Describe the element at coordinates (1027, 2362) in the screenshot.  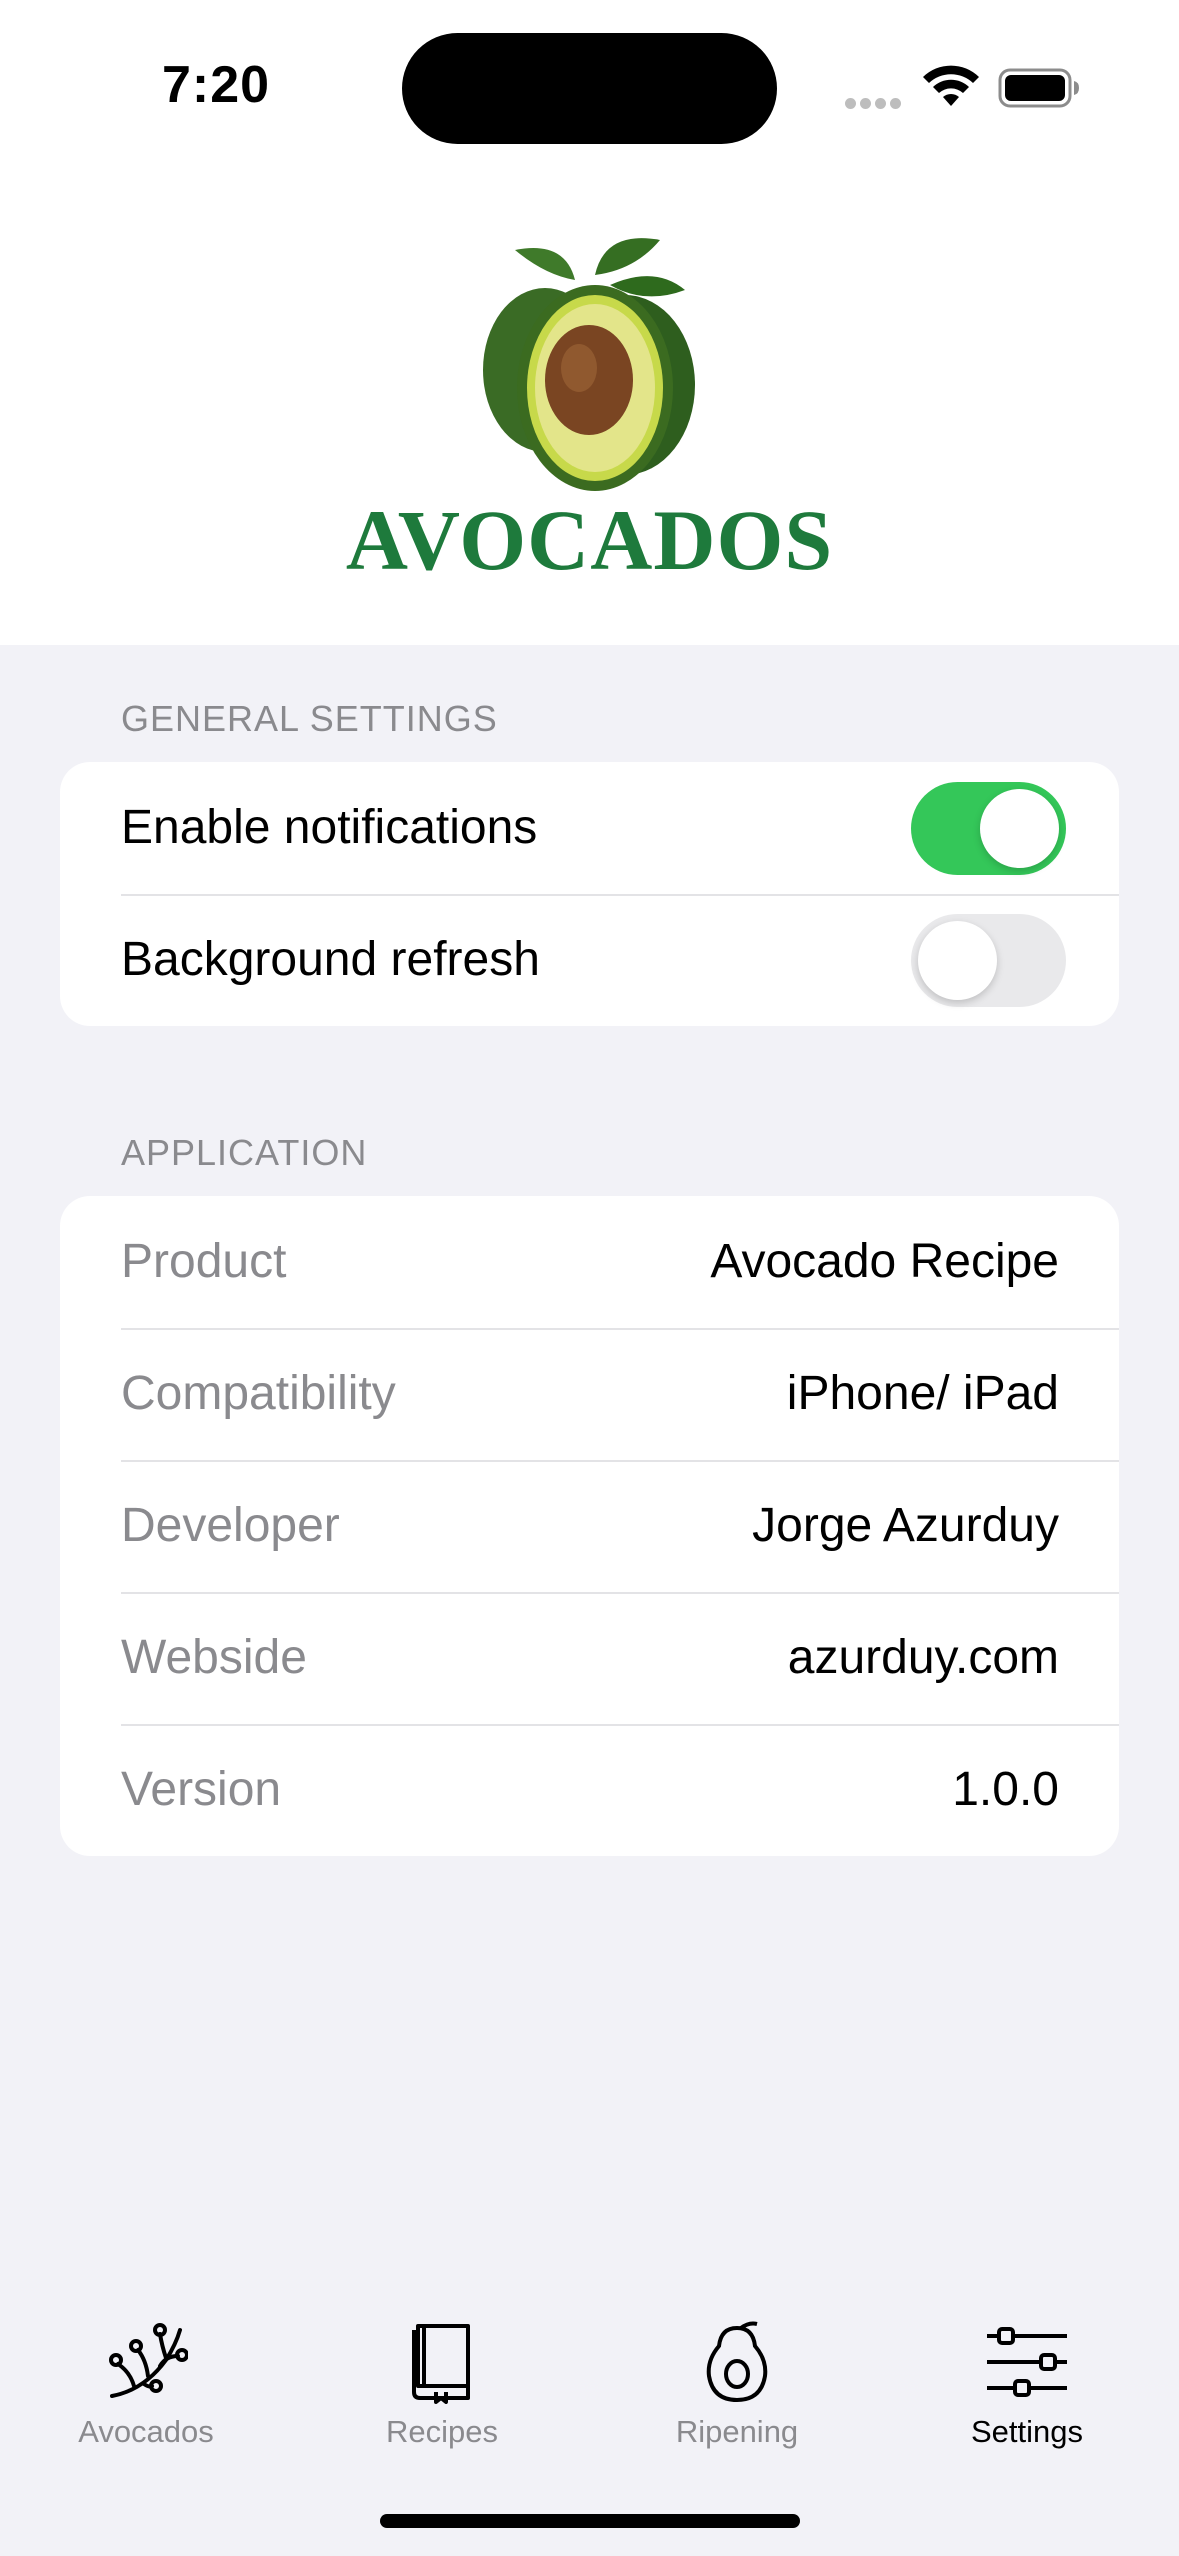
I see `sliders-icon` at that location.